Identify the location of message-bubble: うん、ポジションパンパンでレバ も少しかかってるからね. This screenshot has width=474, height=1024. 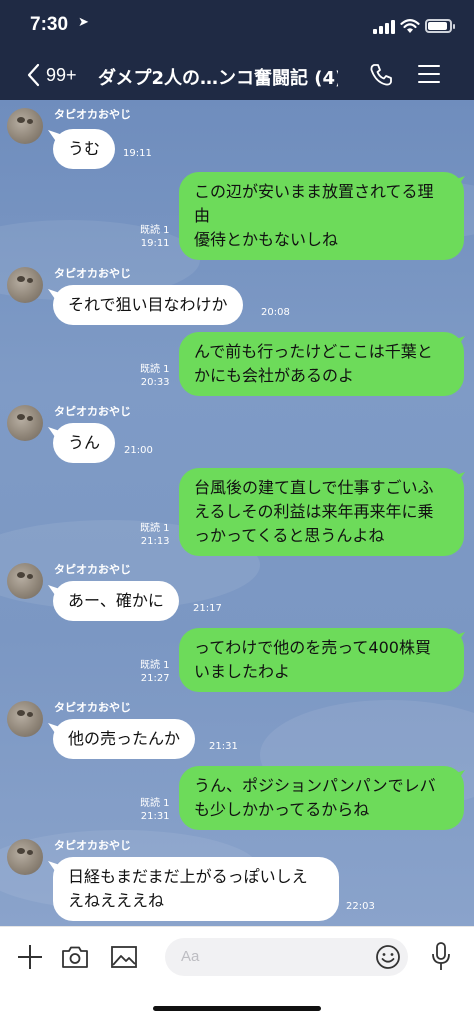
(321, 798).